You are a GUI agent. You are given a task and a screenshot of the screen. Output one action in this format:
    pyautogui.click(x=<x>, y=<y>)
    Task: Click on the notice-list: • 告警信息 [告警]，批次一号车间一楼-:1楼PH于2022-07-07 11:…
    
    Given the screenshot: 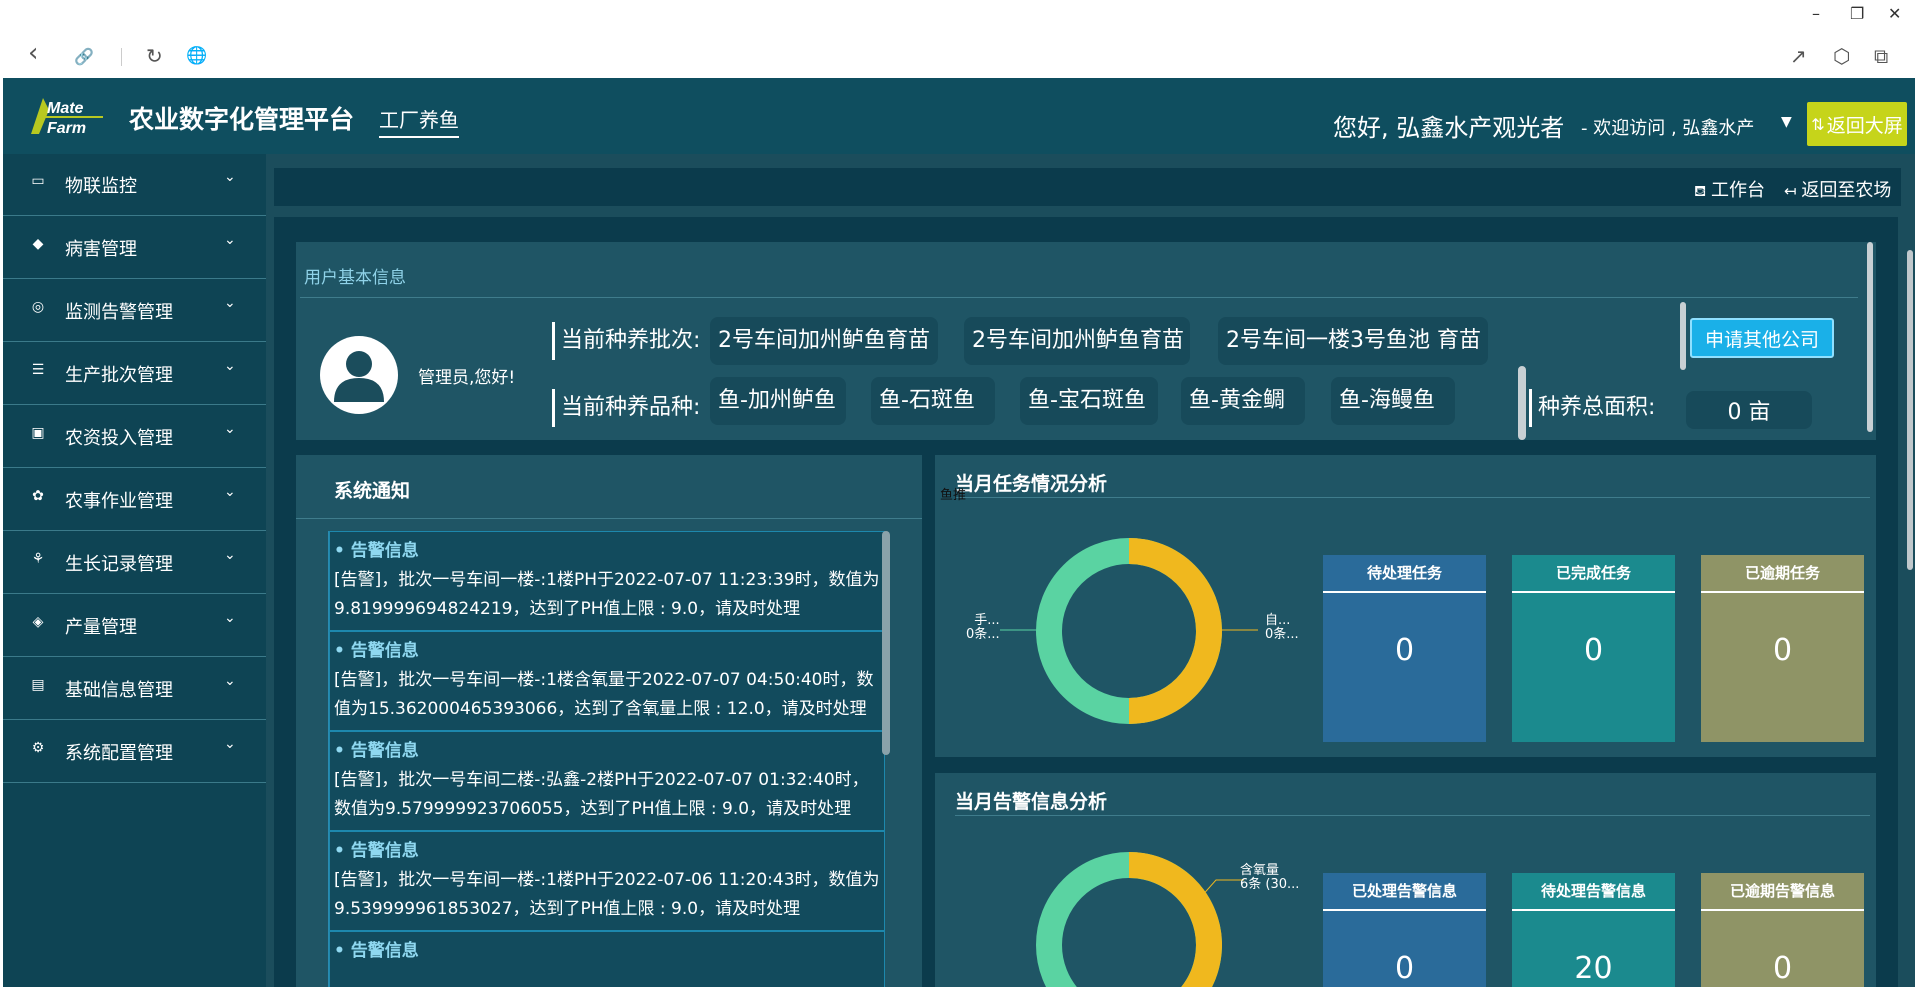 What is the action you would take?
    pyautogui.click(x=609, y=759)
    